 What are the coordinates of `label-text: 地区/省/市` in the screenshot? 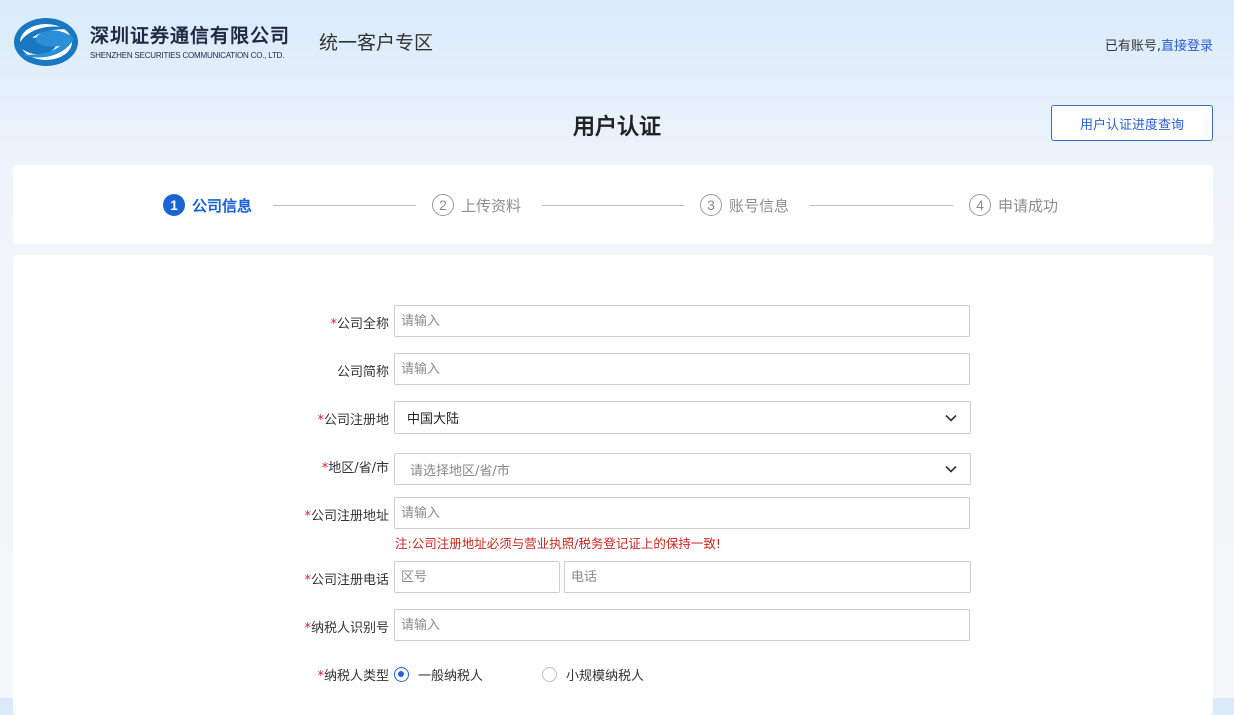 It's located at (358, 468).